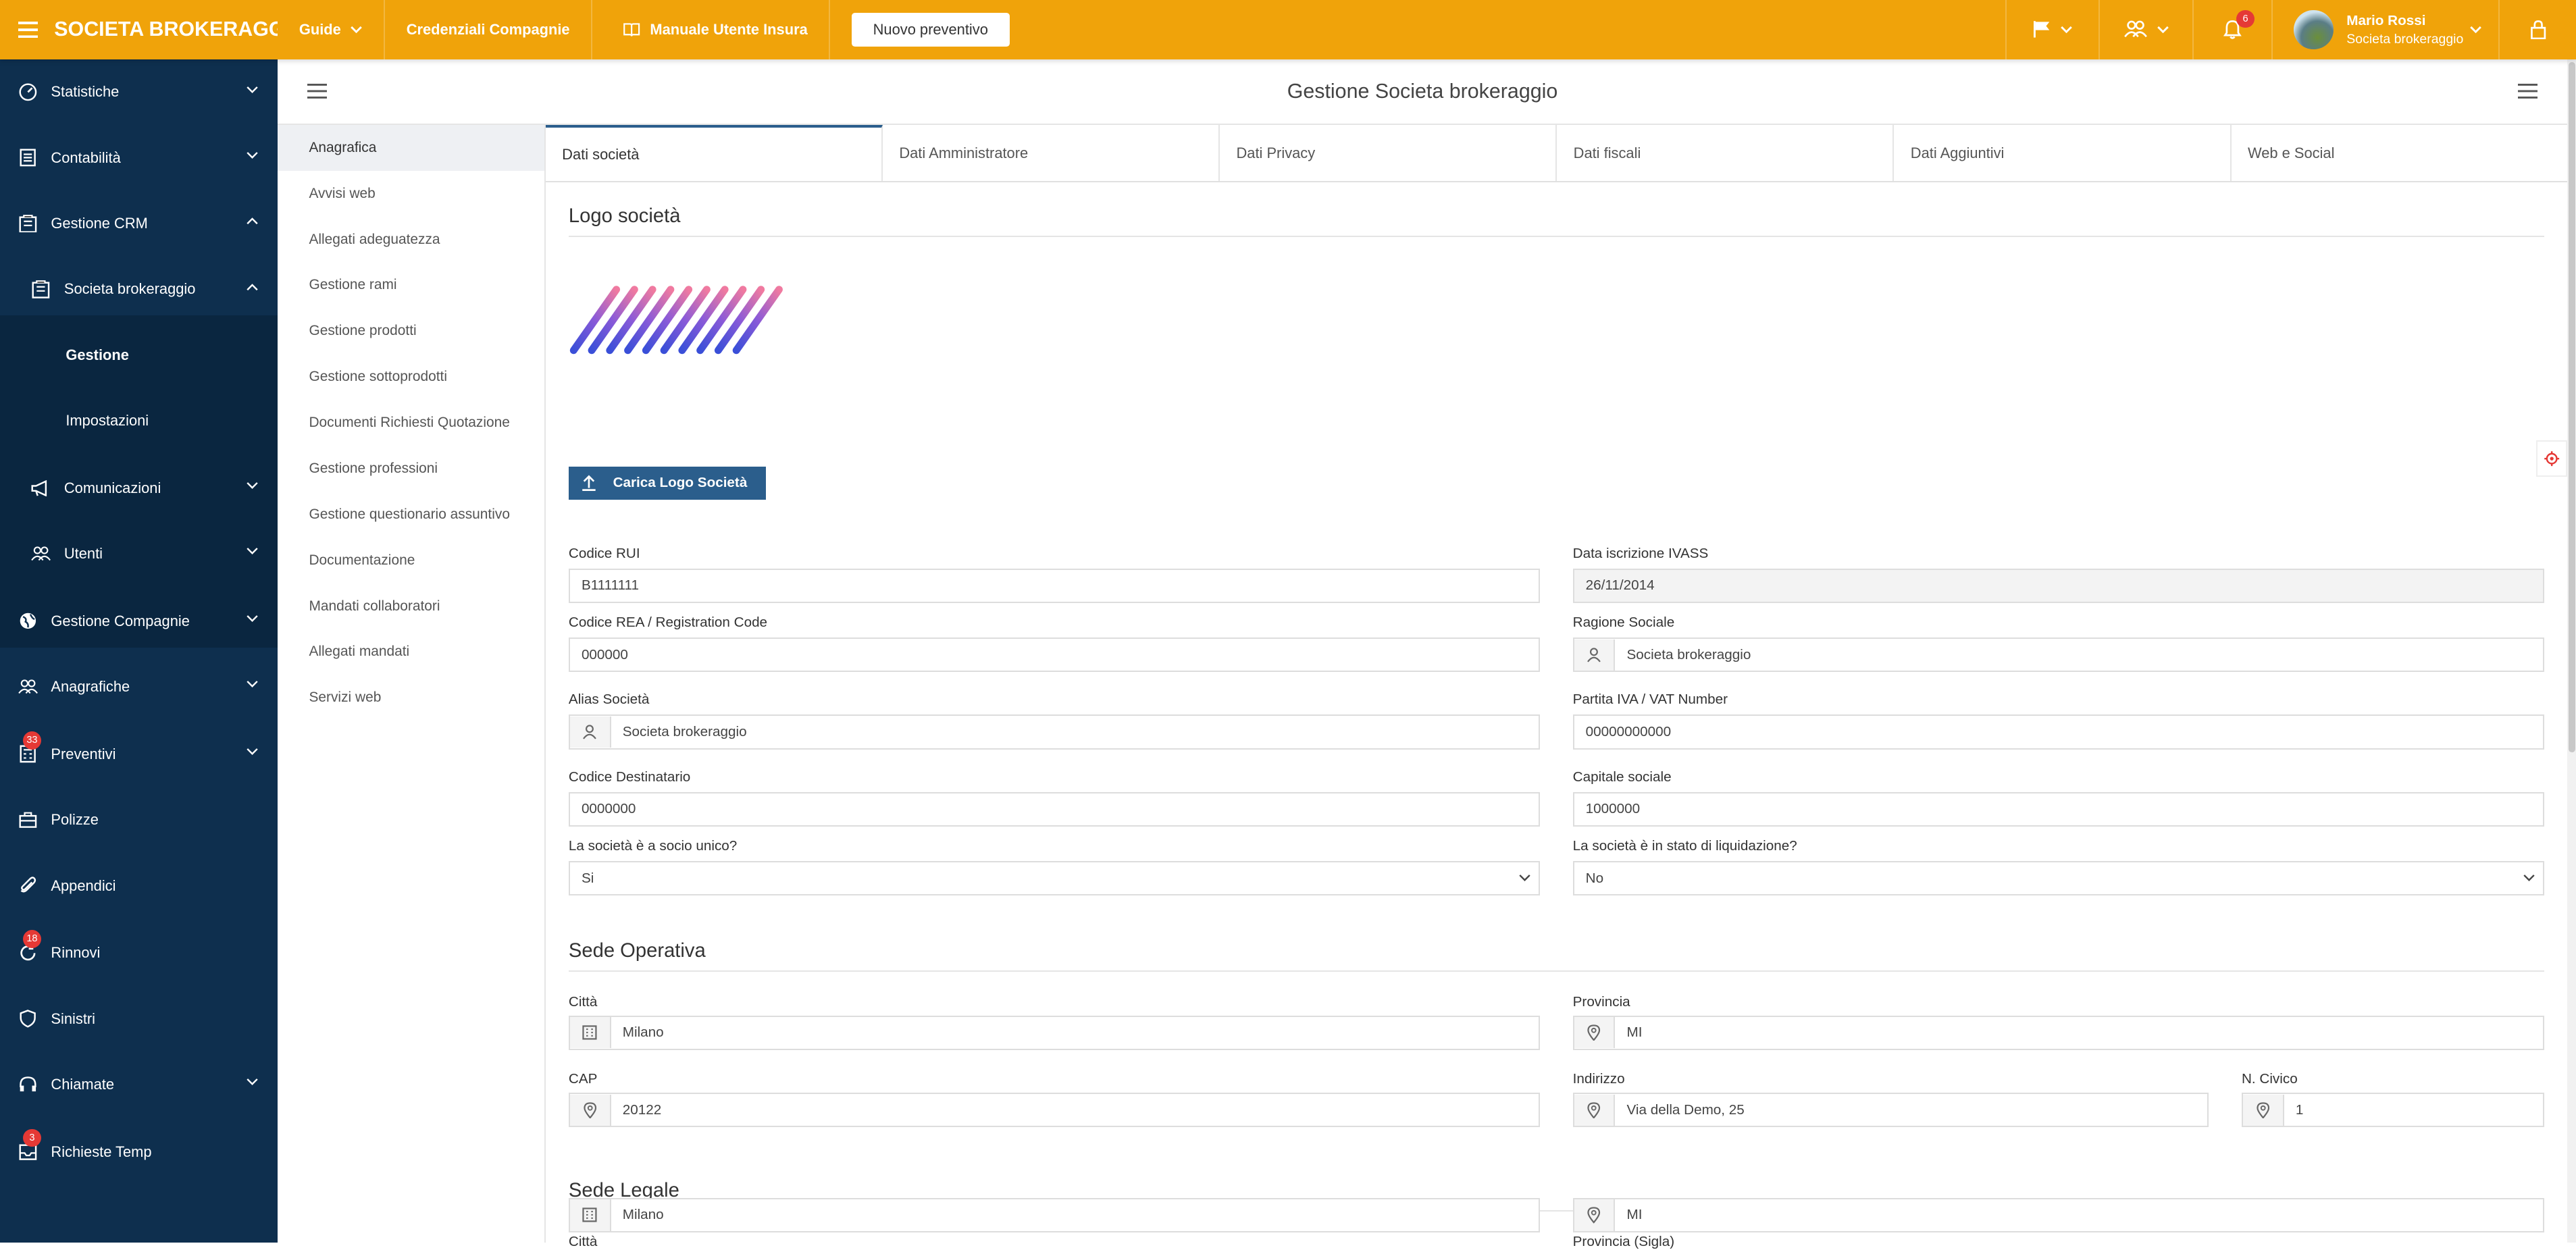 The width and height of the screenshot is (2576, 1250). What do you see at coordinates (139, 289) in the screenshot?
I see `sidebar-item-societa-brokeraggio: Societa brokeraggio` at bounding box center [139, 289].